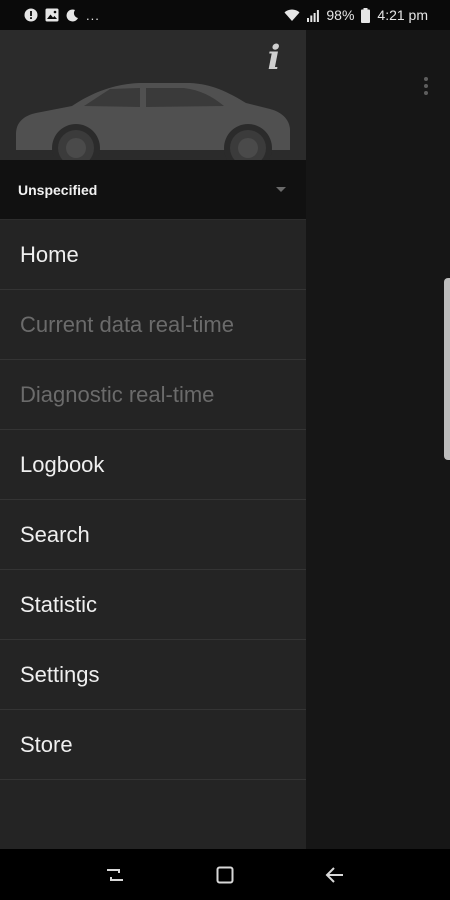 This screenshot has height=900, width=450. What do you see at coordinates (366, 15) in the screenshot?
I see `battery-icon` at bounding box center [366, 15].